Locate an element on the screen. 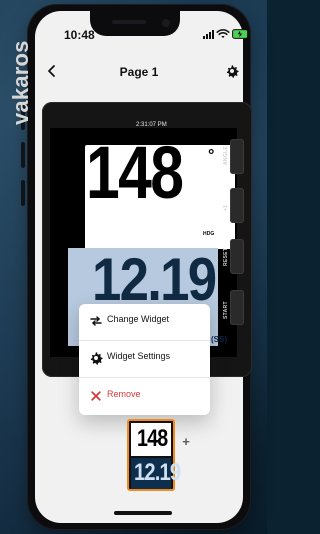 The image size is (320, 534). wifi-icon is located at coordinates (223, 33).